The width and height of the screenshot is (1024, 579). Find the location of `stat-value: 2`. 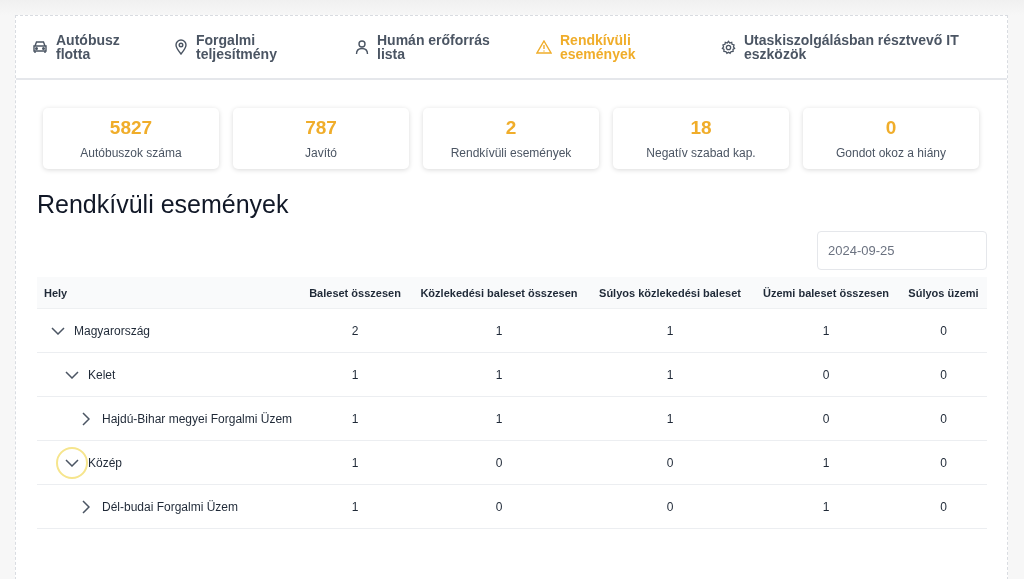

stat-value: 2 is located at coordinates (511, 128).